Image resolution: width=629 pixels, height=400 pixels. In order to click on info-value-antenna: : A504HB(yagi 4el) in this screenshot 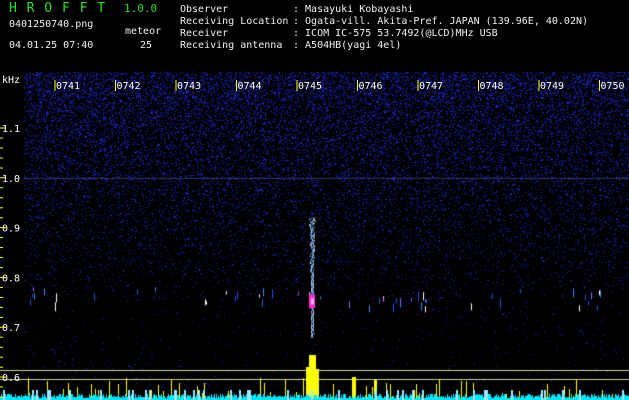, I will do `click(347, 45)`.